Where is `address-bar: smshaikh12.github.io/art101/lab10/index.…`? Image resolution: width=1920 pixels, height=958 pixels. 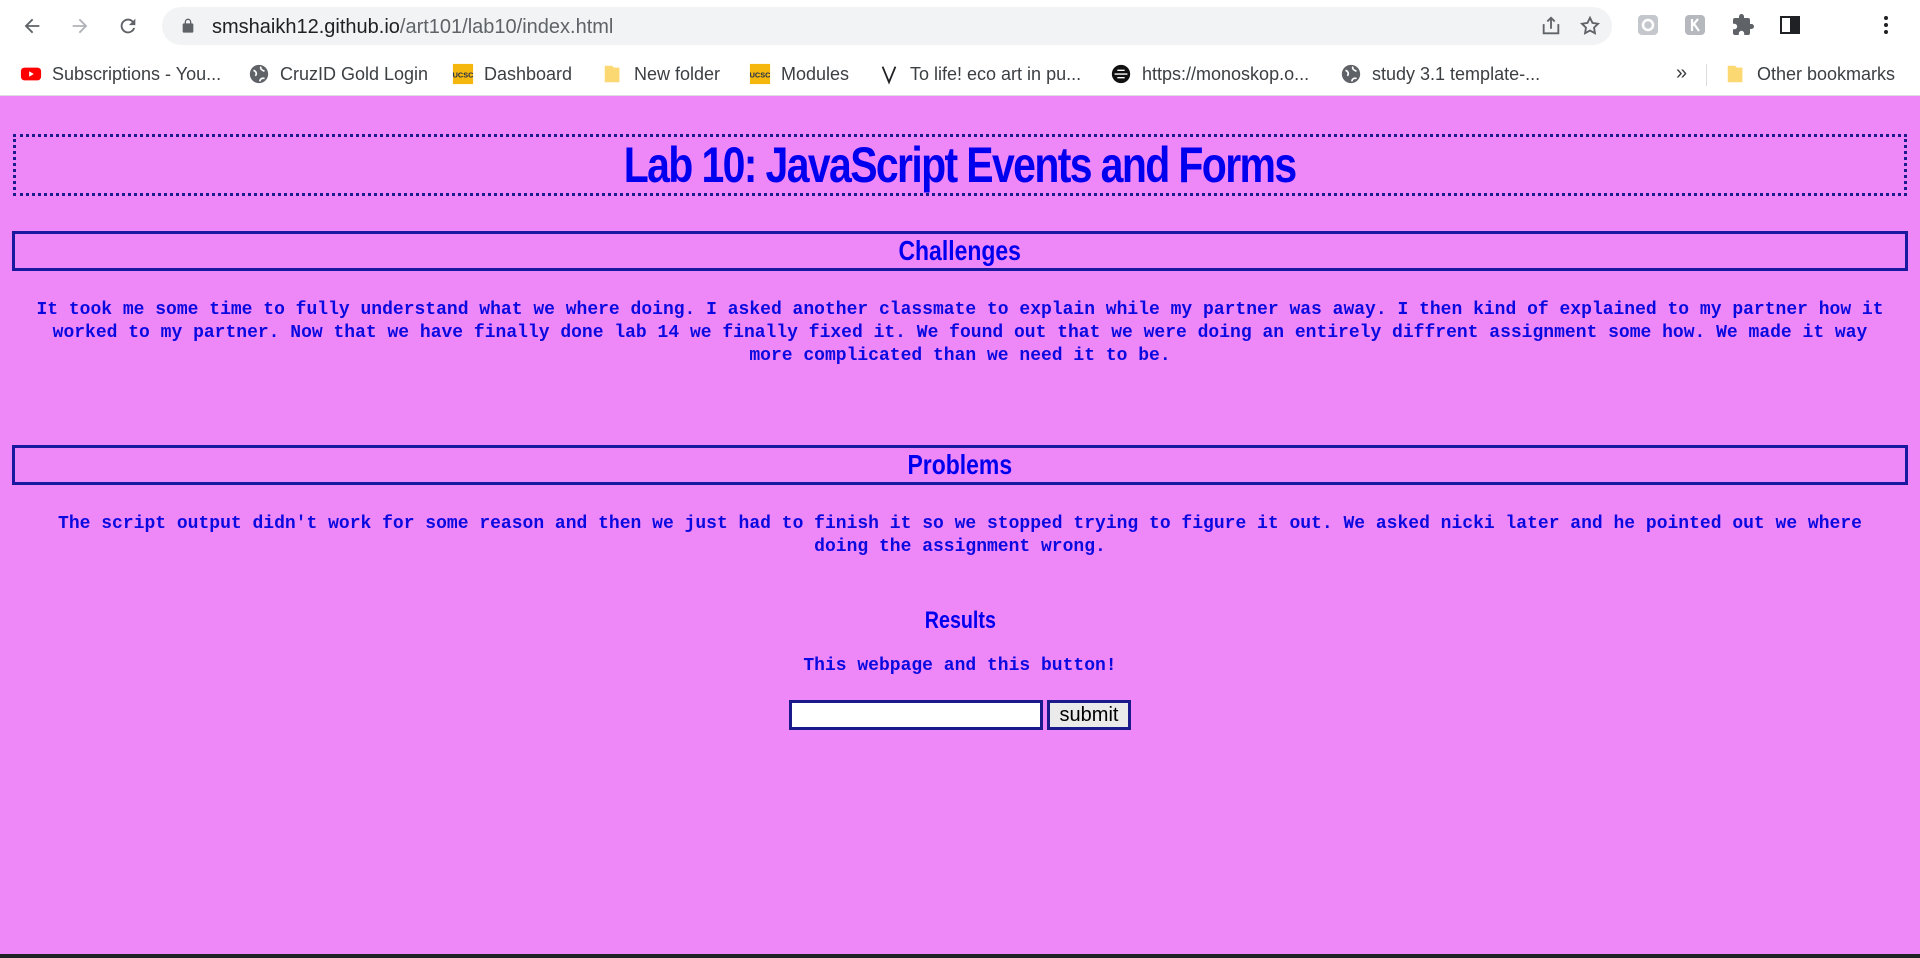 address-bar: smshaikh12.github.io/art101/lab10/index.… is located at coordinates (887, 26).